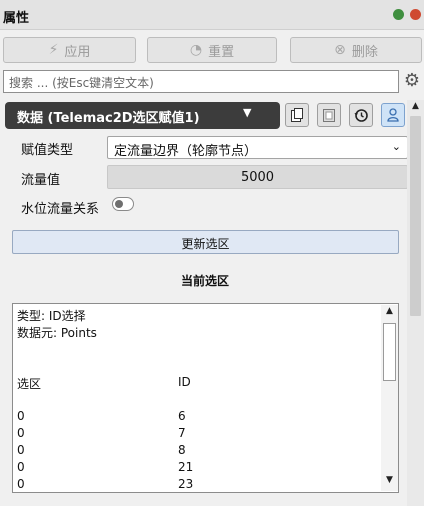  I want to click on row-id: 23, so click(186, 484).